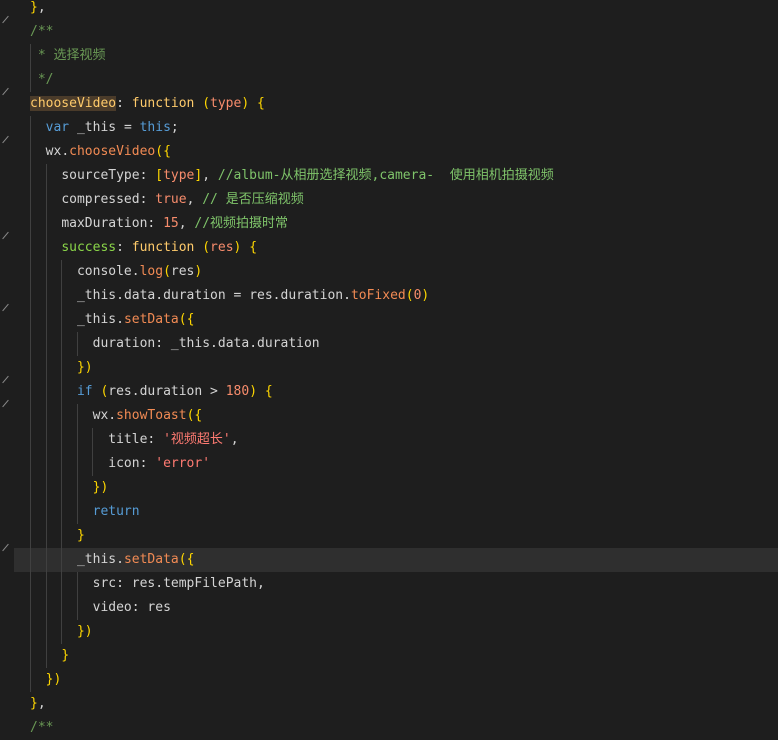 The height and width of the screenshot is (740, 778). What do you see at coordinates (396, 56) in the screenshot?
I see `code-line: * 选择视频` at bounding box center [396, 56].